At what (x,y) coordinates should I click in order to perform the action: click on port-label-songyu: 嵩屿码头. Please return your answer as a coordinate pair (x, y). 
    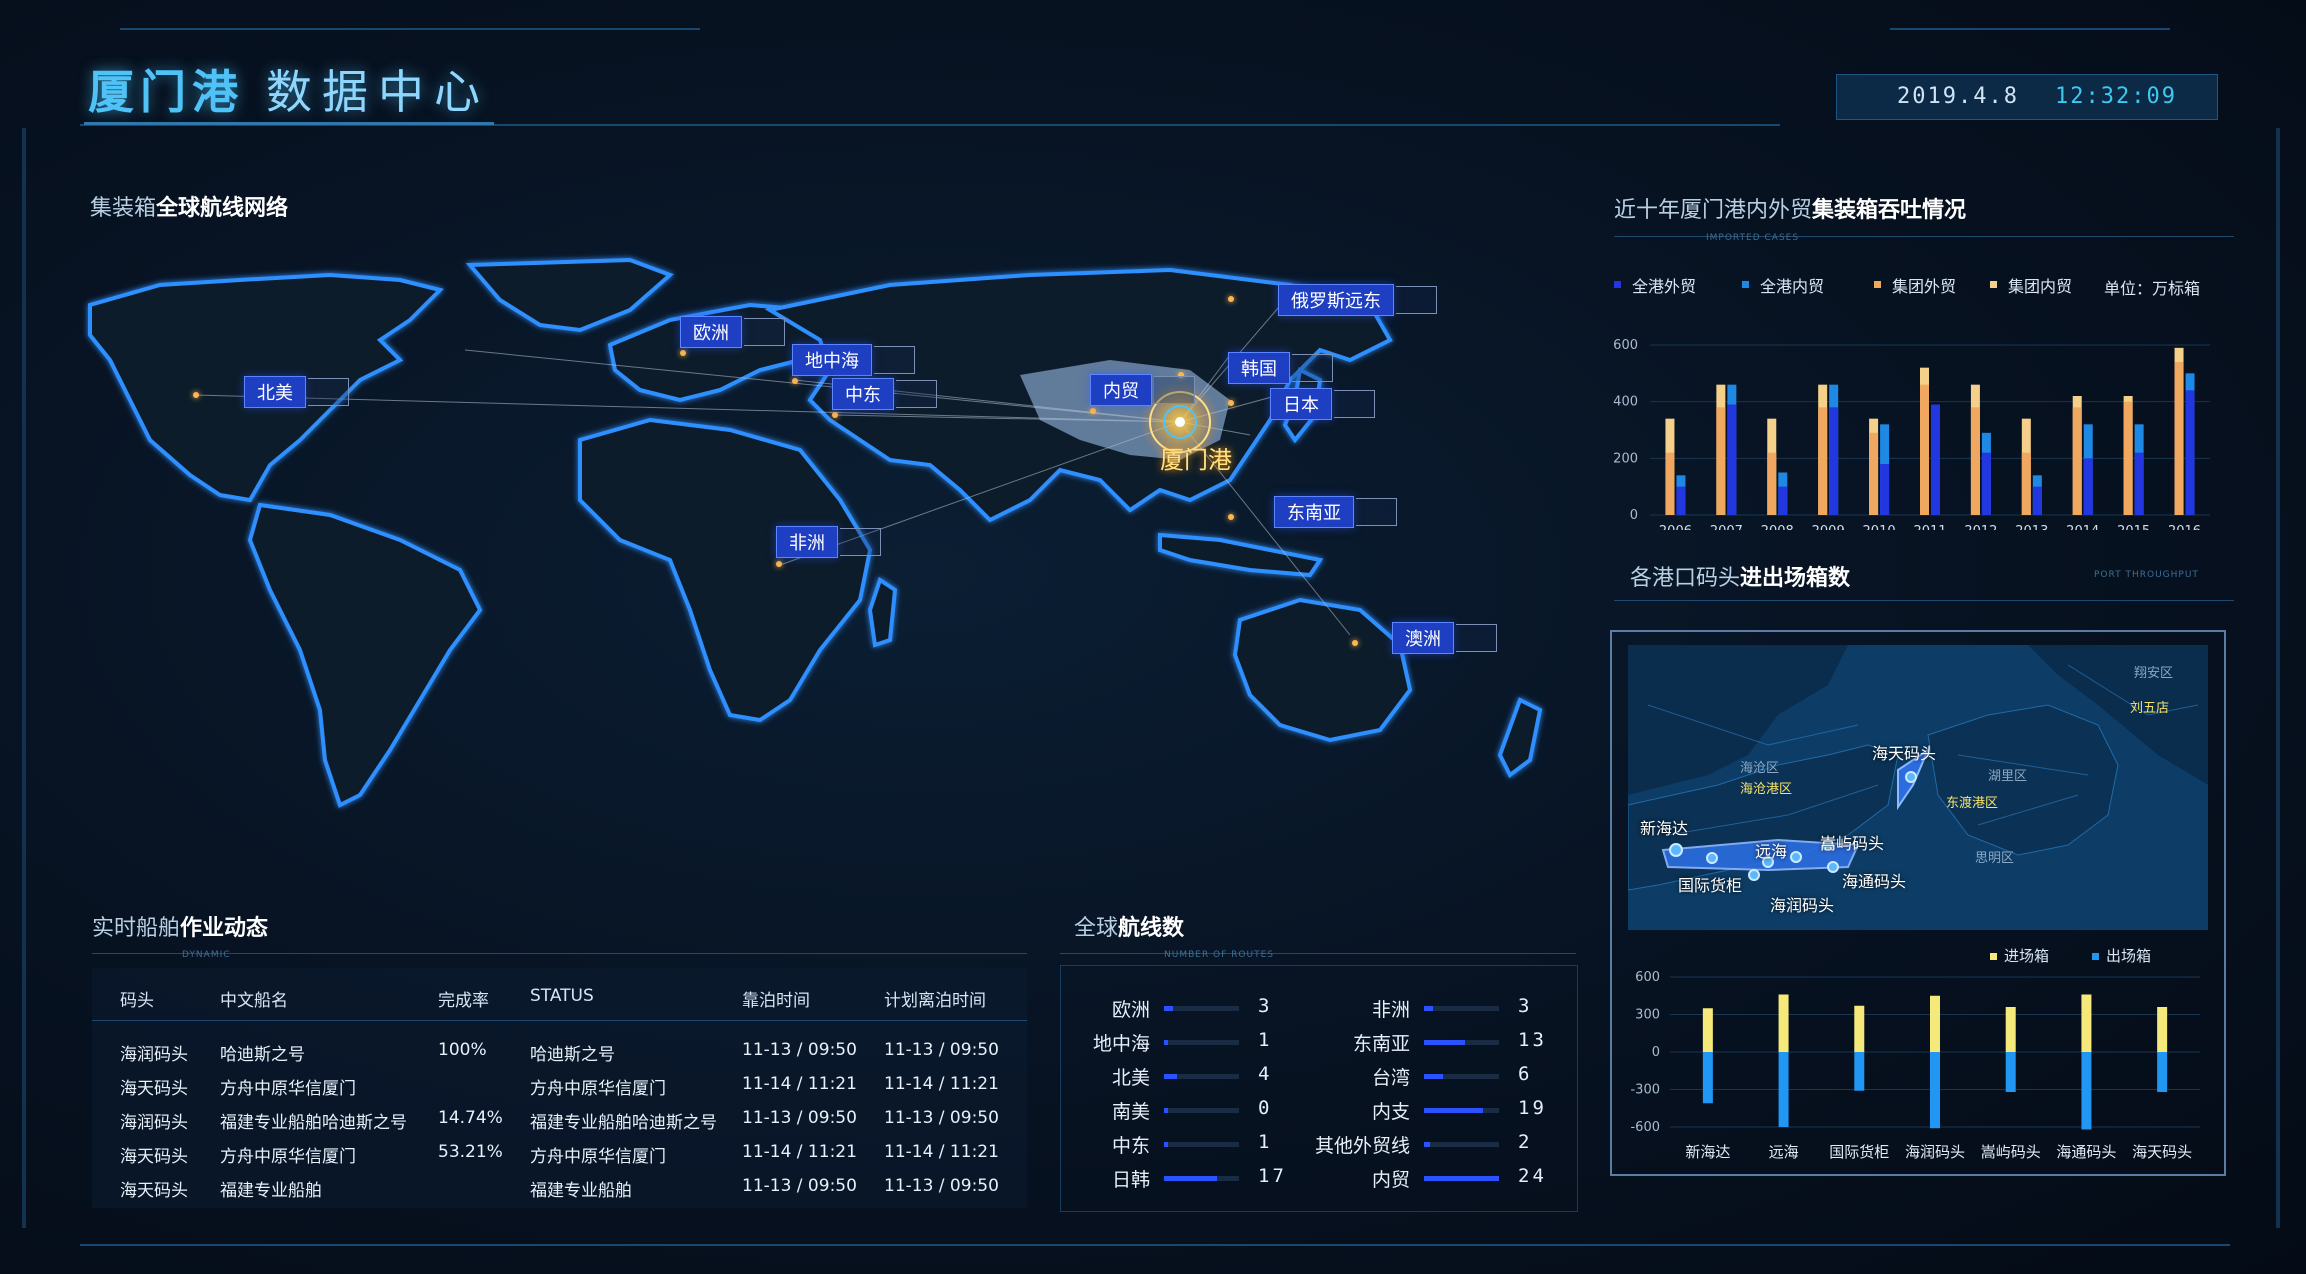
    Looking at the image, I should click on (1852, 842).